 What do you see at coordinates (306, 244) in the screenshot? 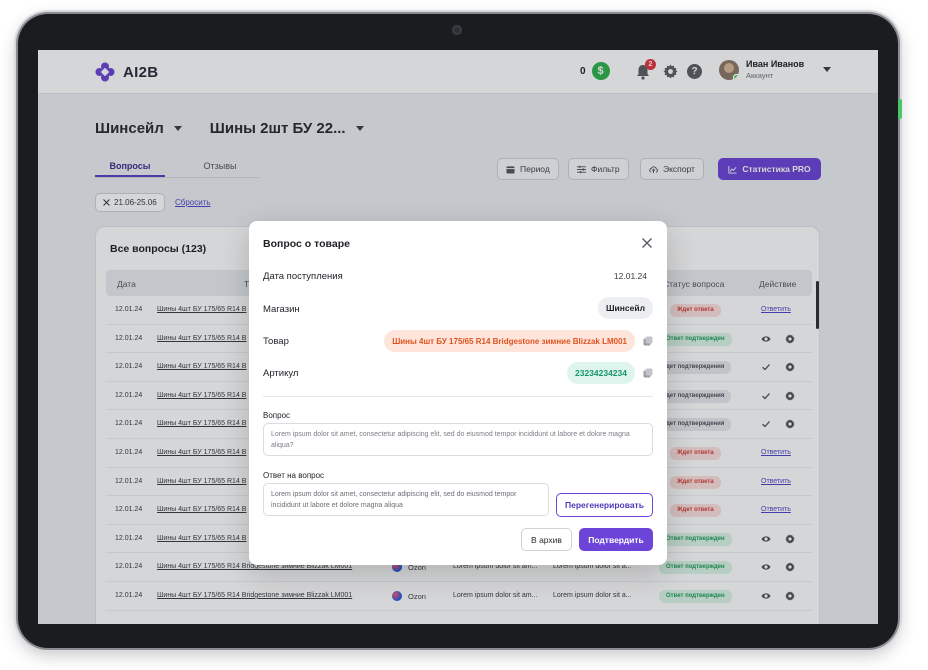
I see `modal-title: Вопрос о товаре` at bounding box center [306, 244].